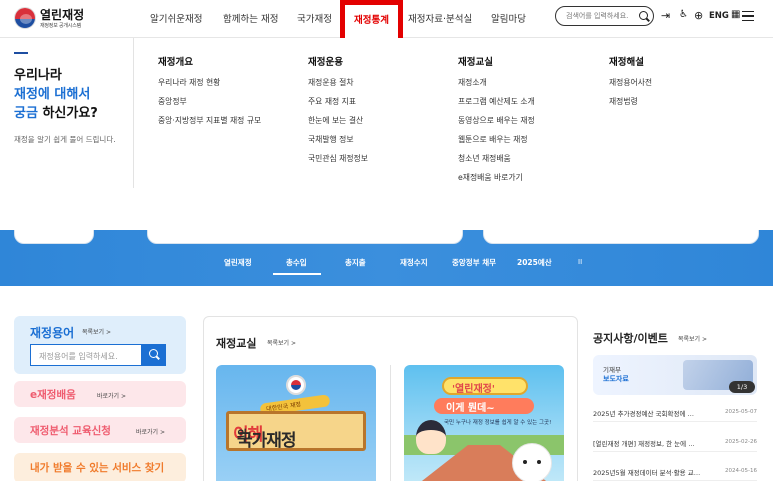  Describe the element at coordinates (621, 237) in the screenshot. I see `band-box-right` at that location.